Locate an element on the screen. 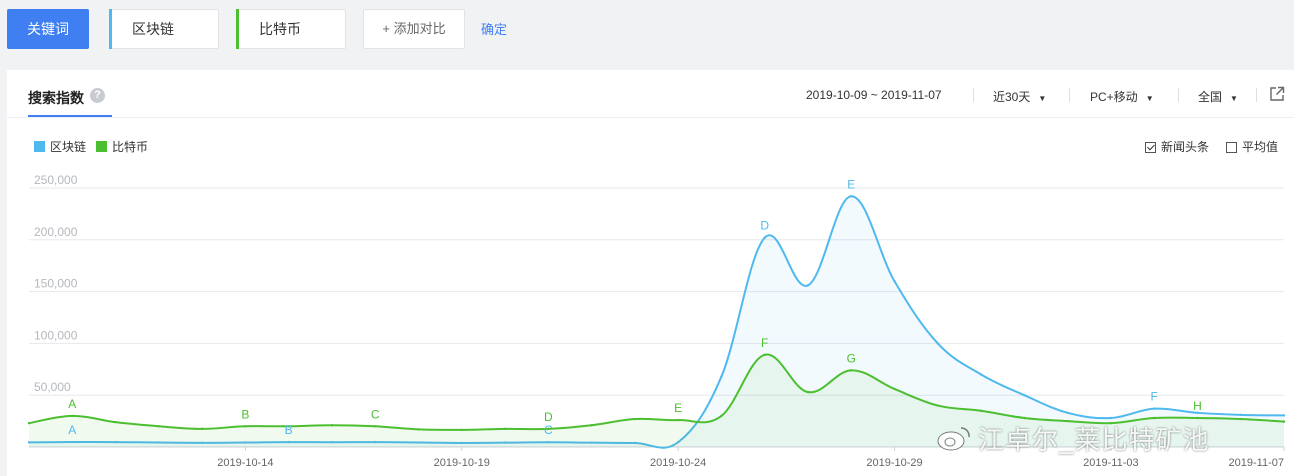 This screenshot has width=1294, height=476. x-tick-label: 2019-10-19 is located at coordinates (462, 463).